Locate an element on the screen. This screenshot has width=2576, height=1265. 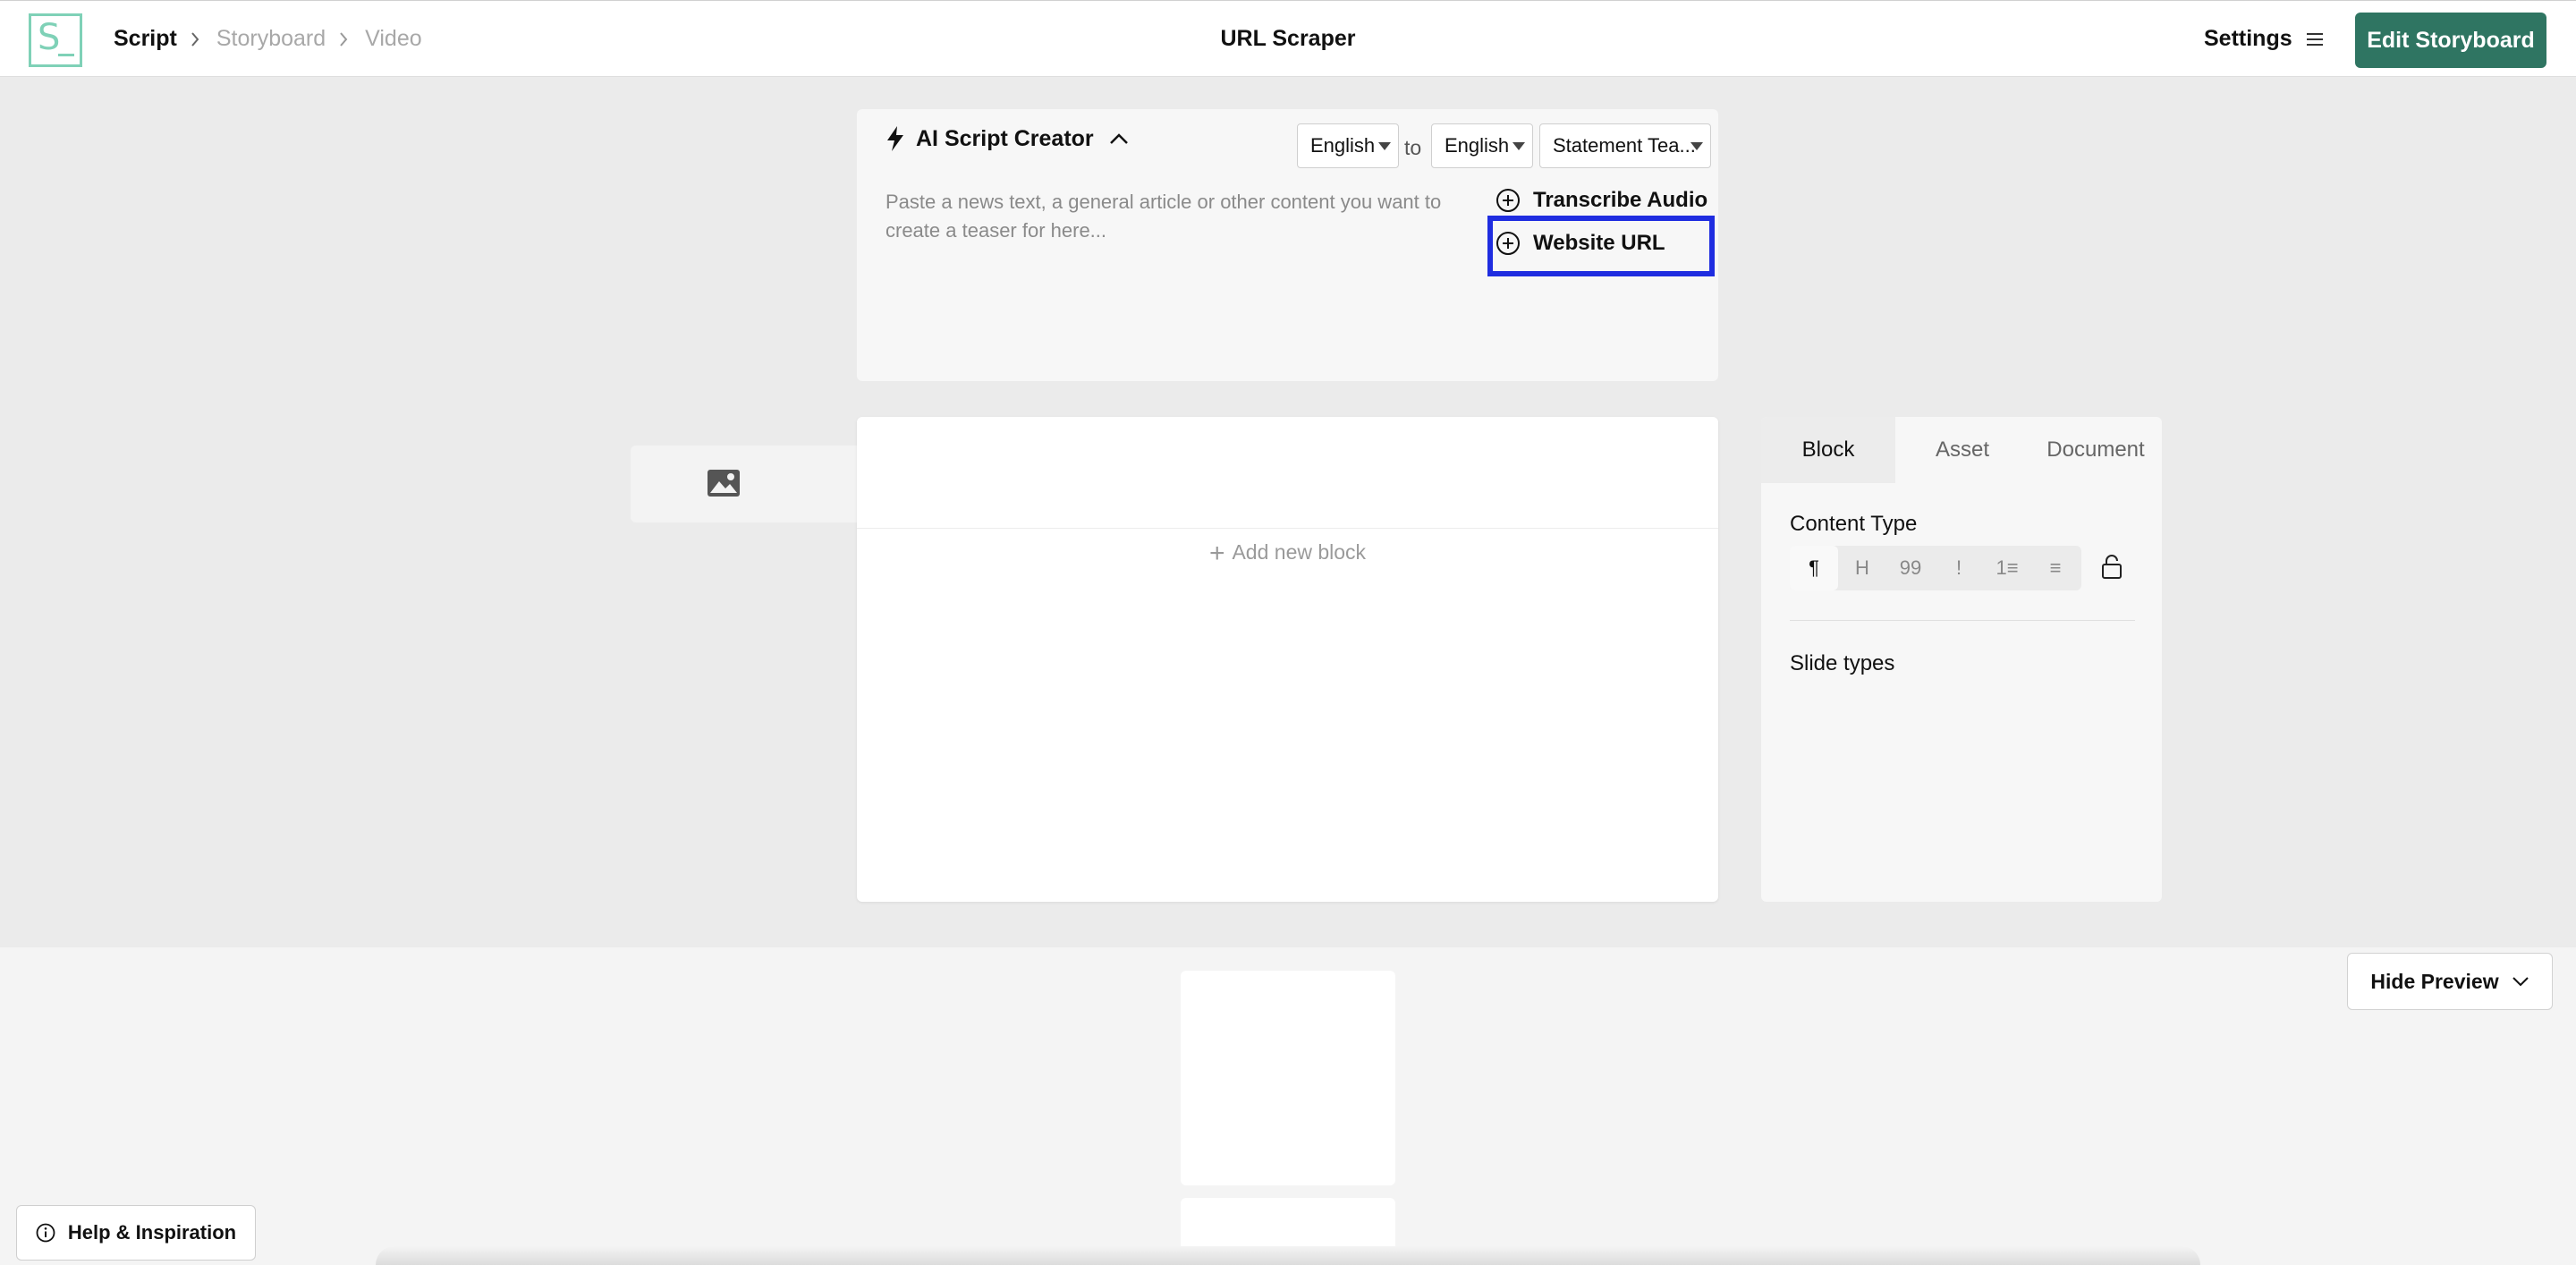
paragraph-type-button: ¶ is located at coordinates (1814, 568).